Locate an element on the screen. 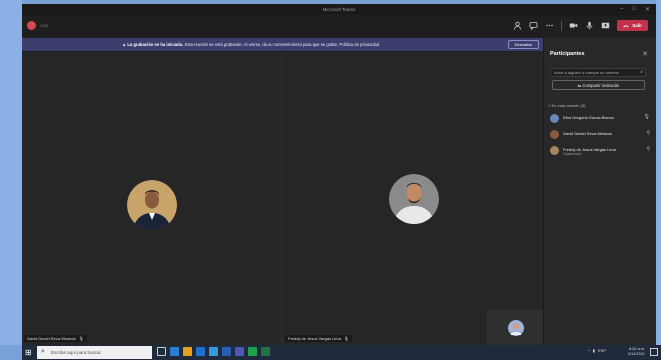 The height and width of the screenshot is (360, 661). search-icon: ⌕ is located at coordinates (43, 351).